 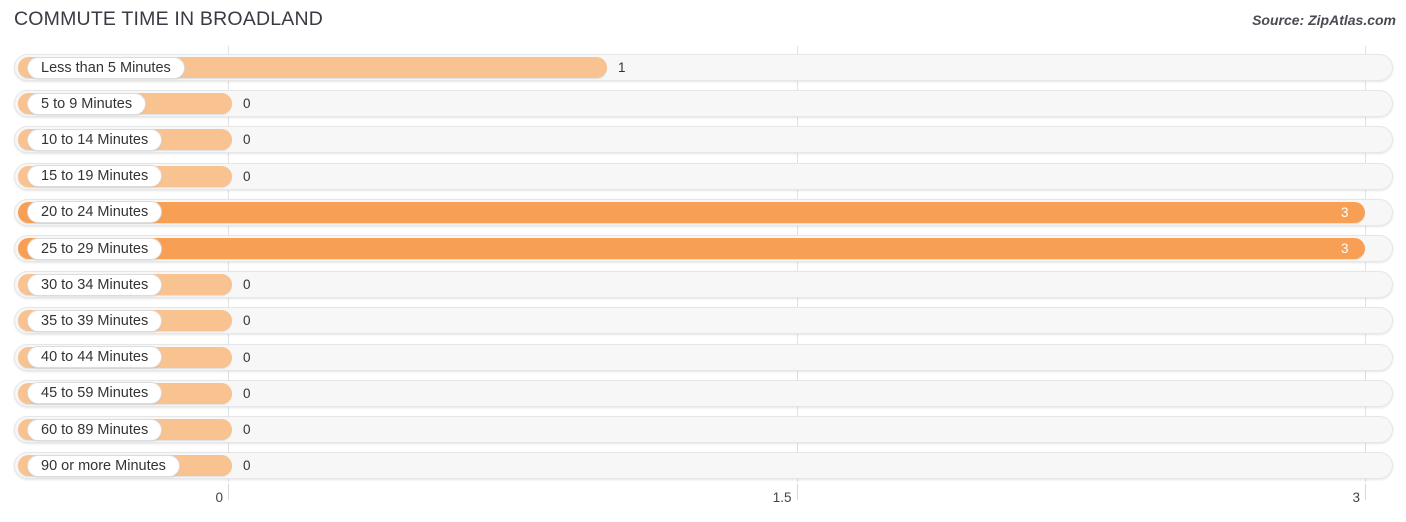 What do you see at coordinates (703, 393) in the screenshot?
I see `bar-row: 45 to 59 Minutes 0` at bounding box center [703, 393].